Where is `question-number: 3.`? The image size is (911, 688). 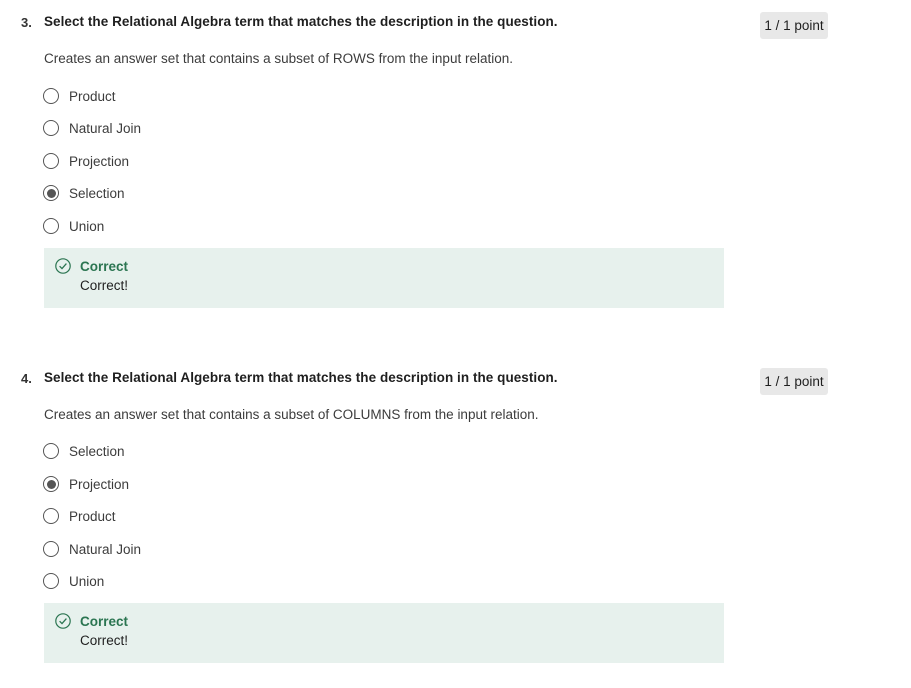 question-number: 3. is located at coordinates (26, 22).